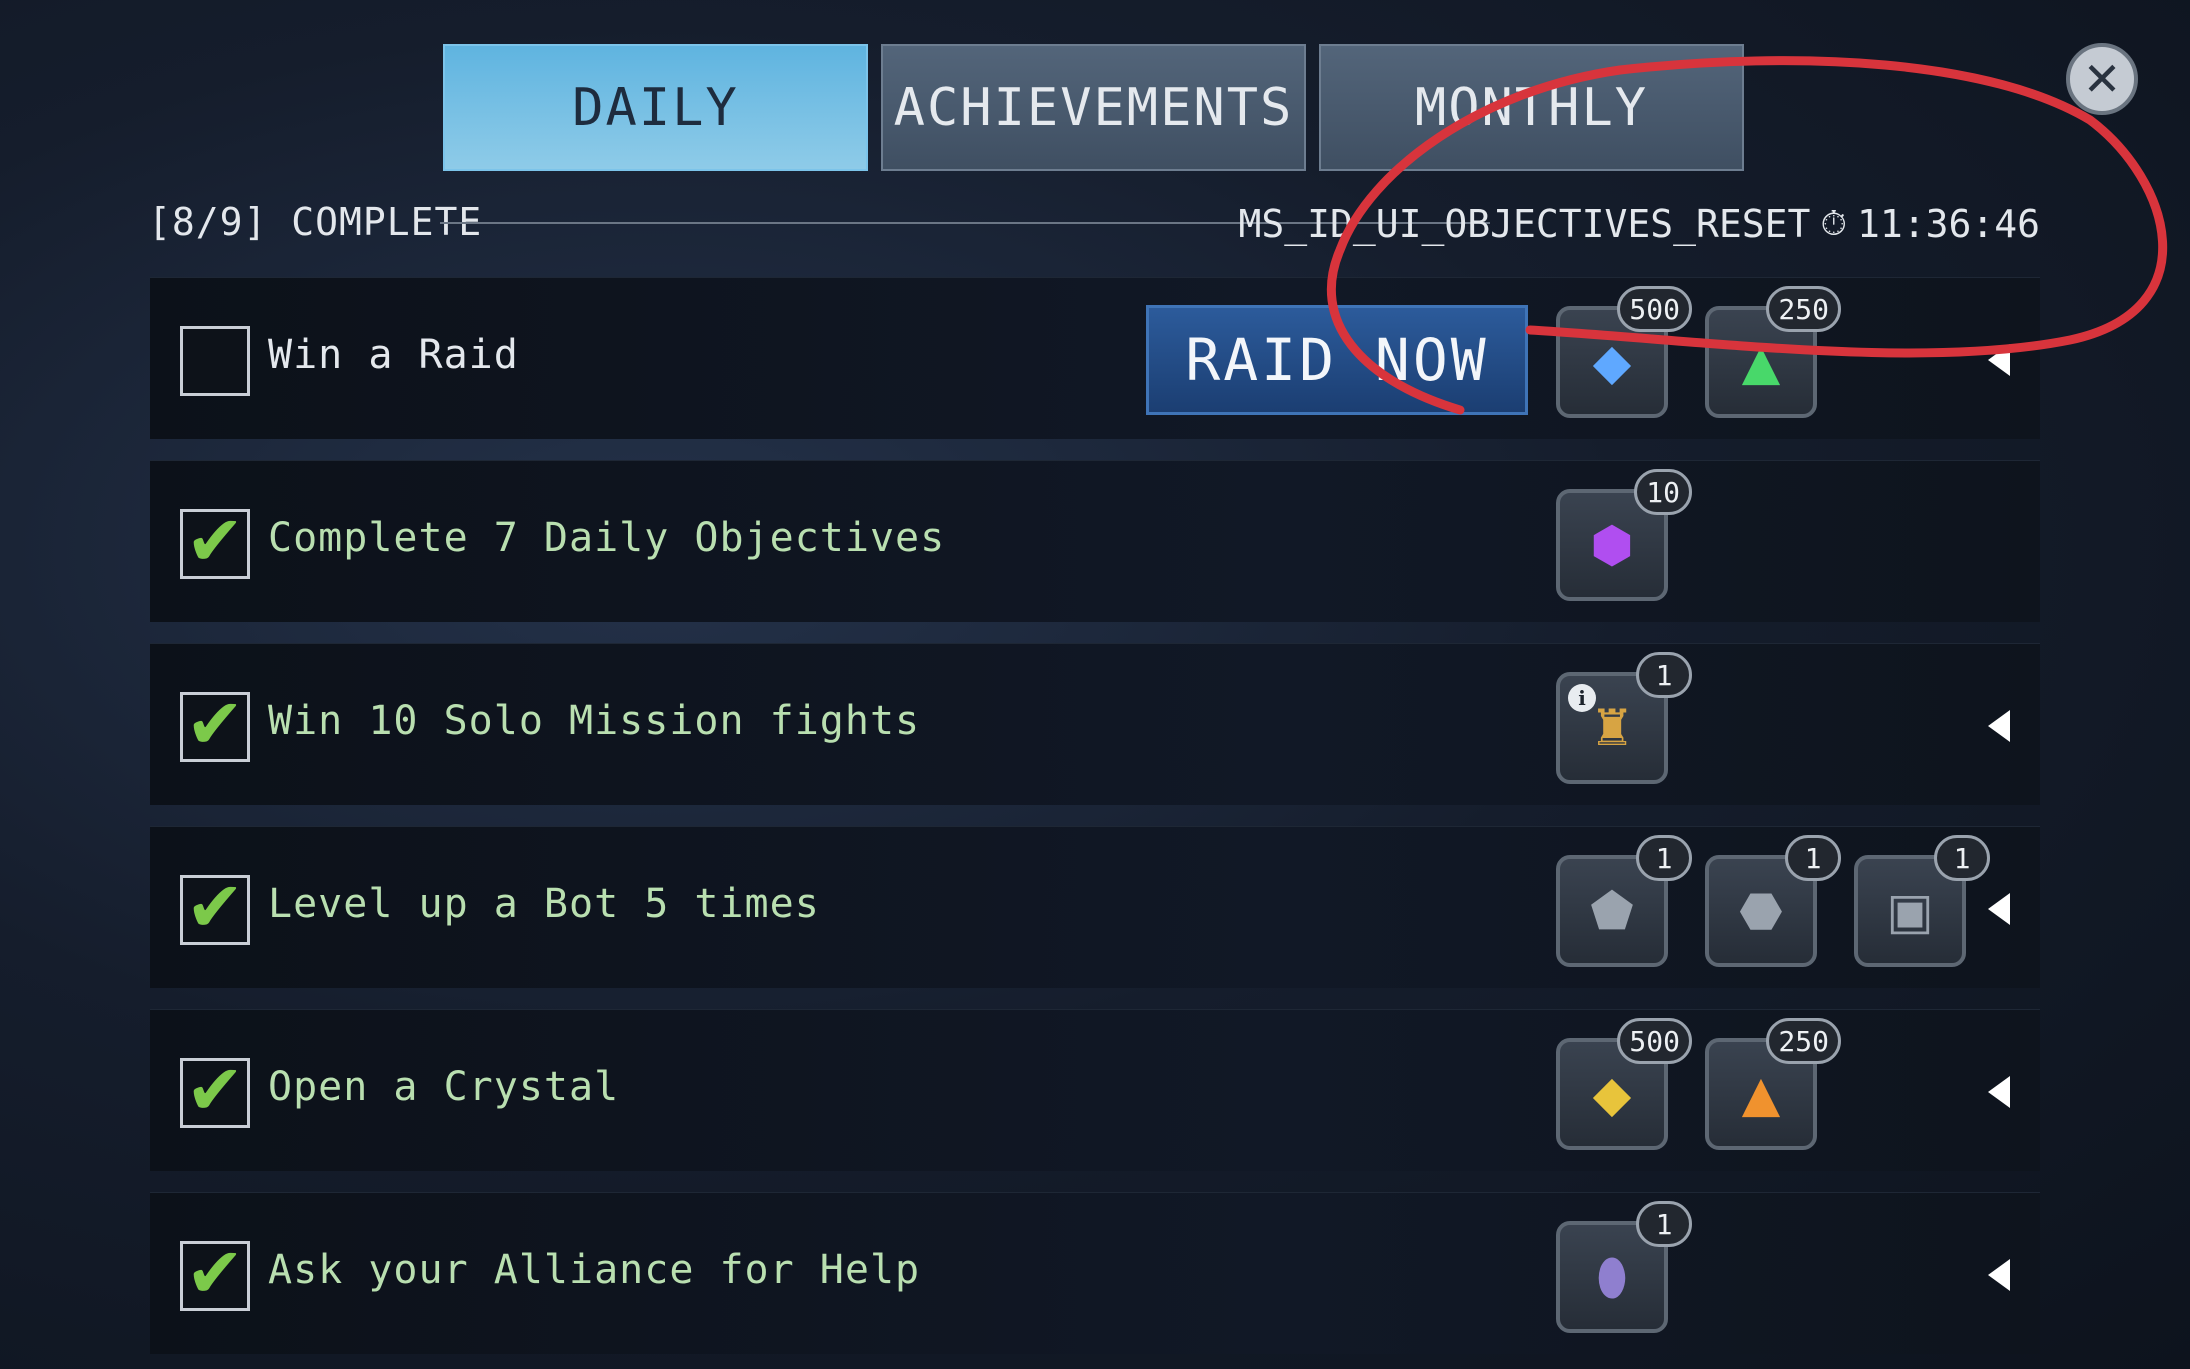 This screenshot has height=1369, width=2190. What do you see at coordinates (1910, 911) in the screenshot?
I see `metal-parts-small-icon: ▣` at bounding box center [1910, 911].